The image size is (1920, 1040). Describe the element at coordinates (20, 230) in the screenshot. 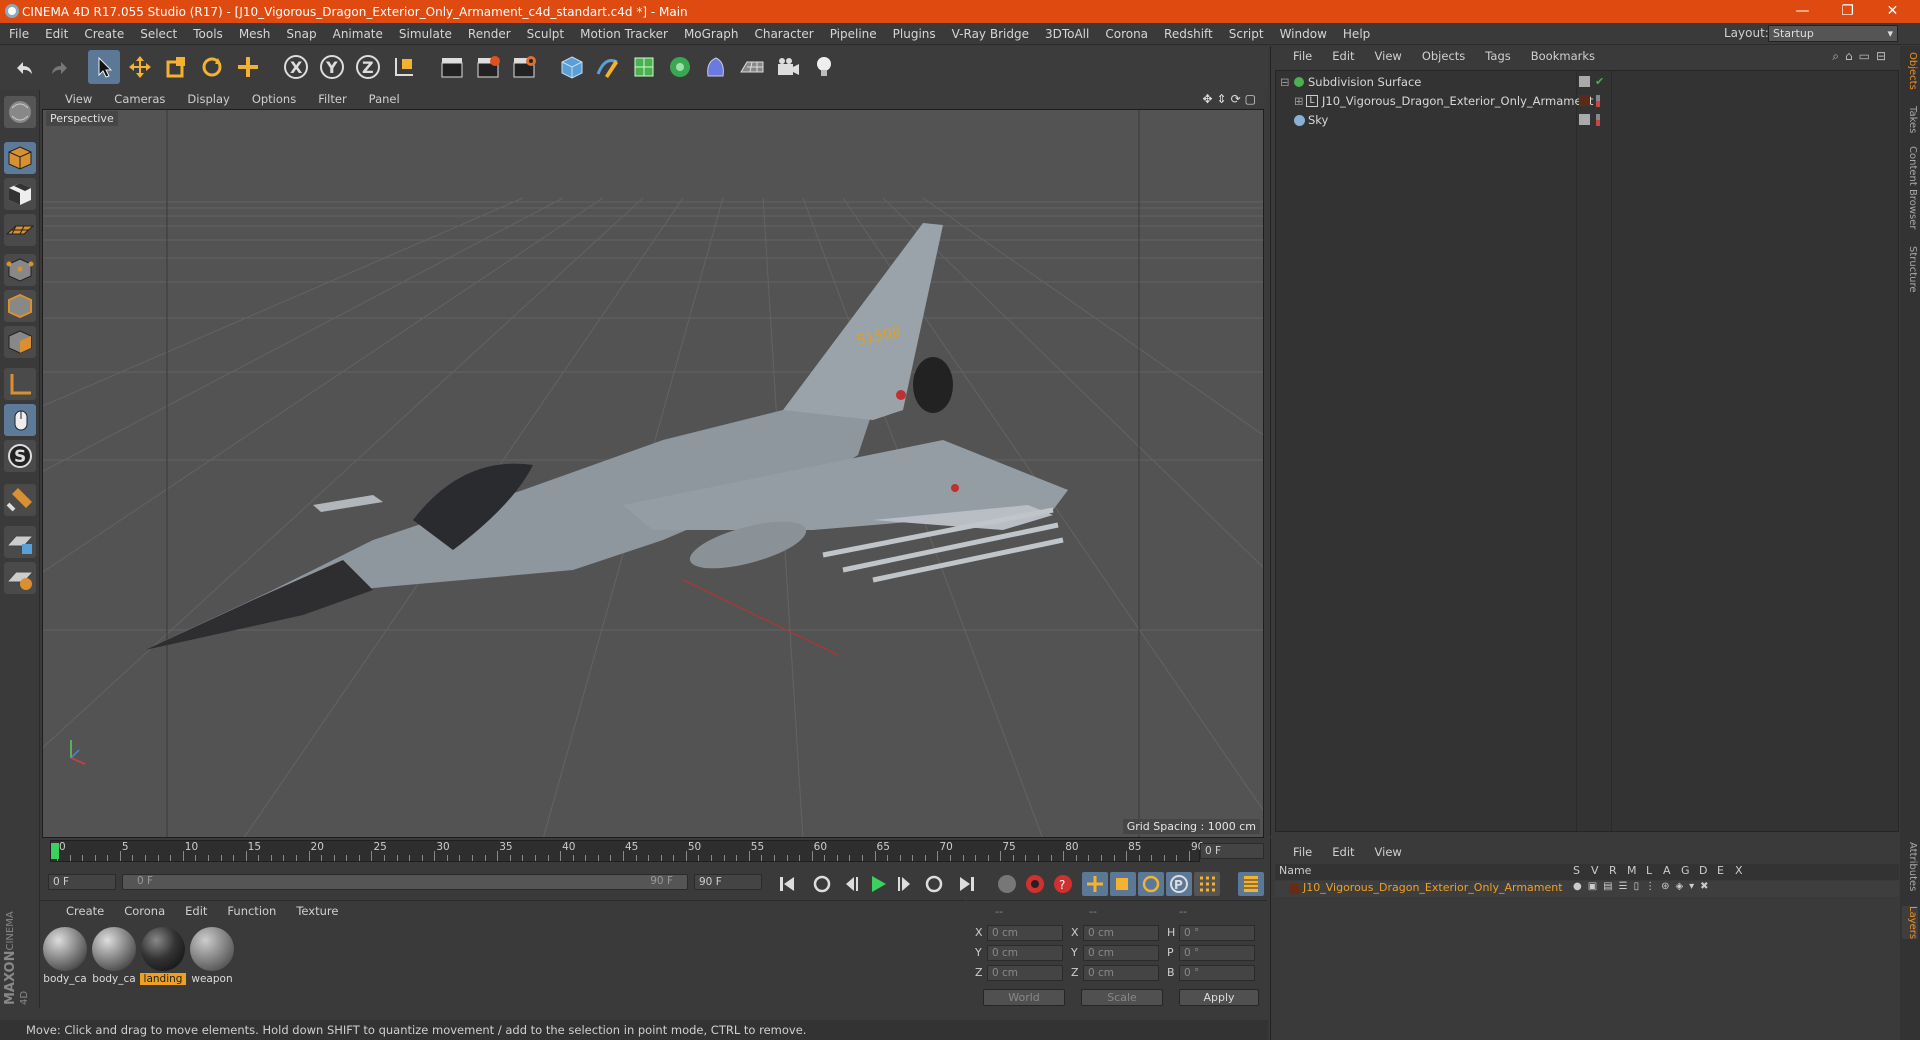

I see `workplane-mode-button` at that location.